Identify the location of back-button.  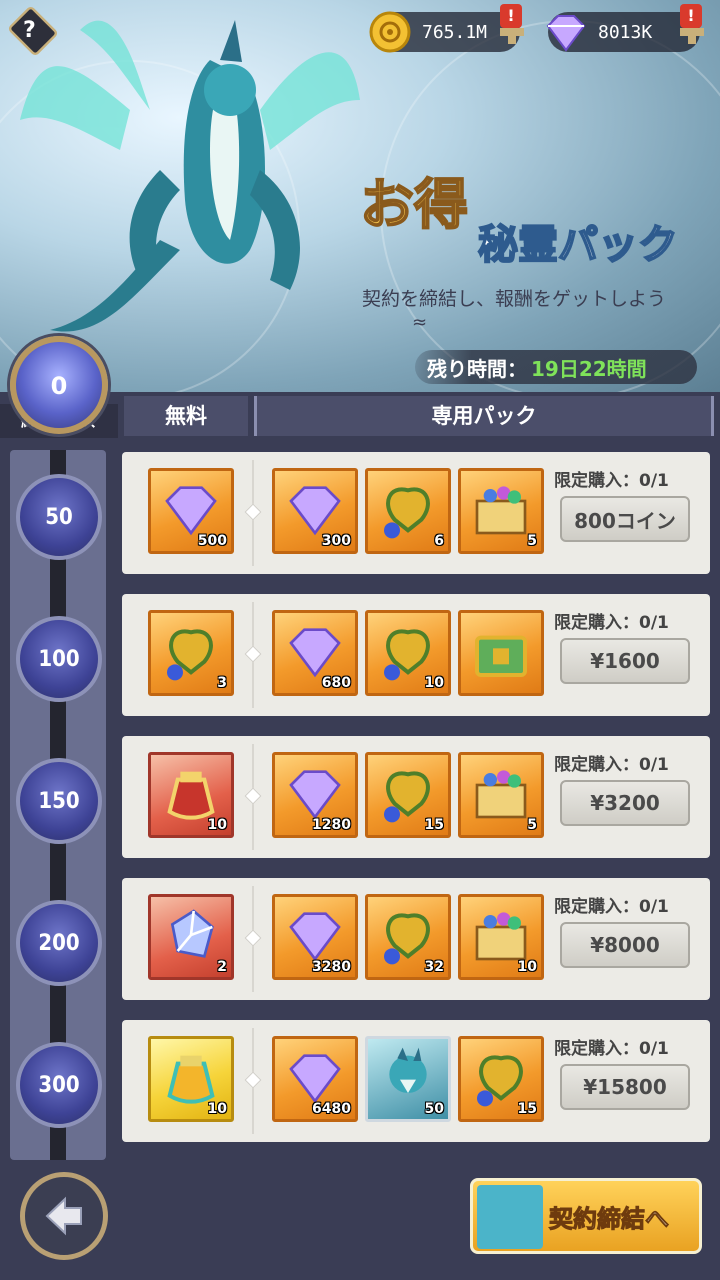
(64, 1216).